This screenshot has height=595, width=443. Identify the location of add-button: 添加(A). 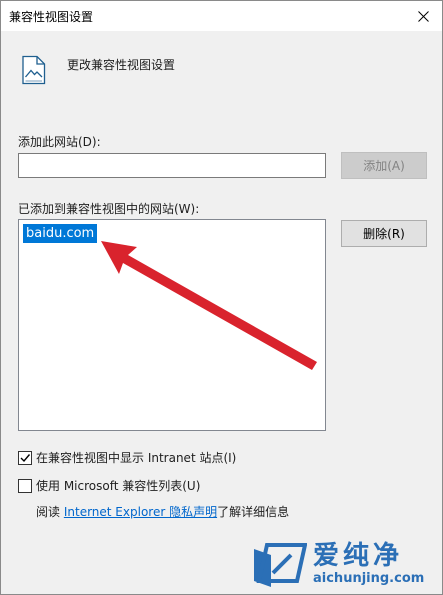
(384, 165).